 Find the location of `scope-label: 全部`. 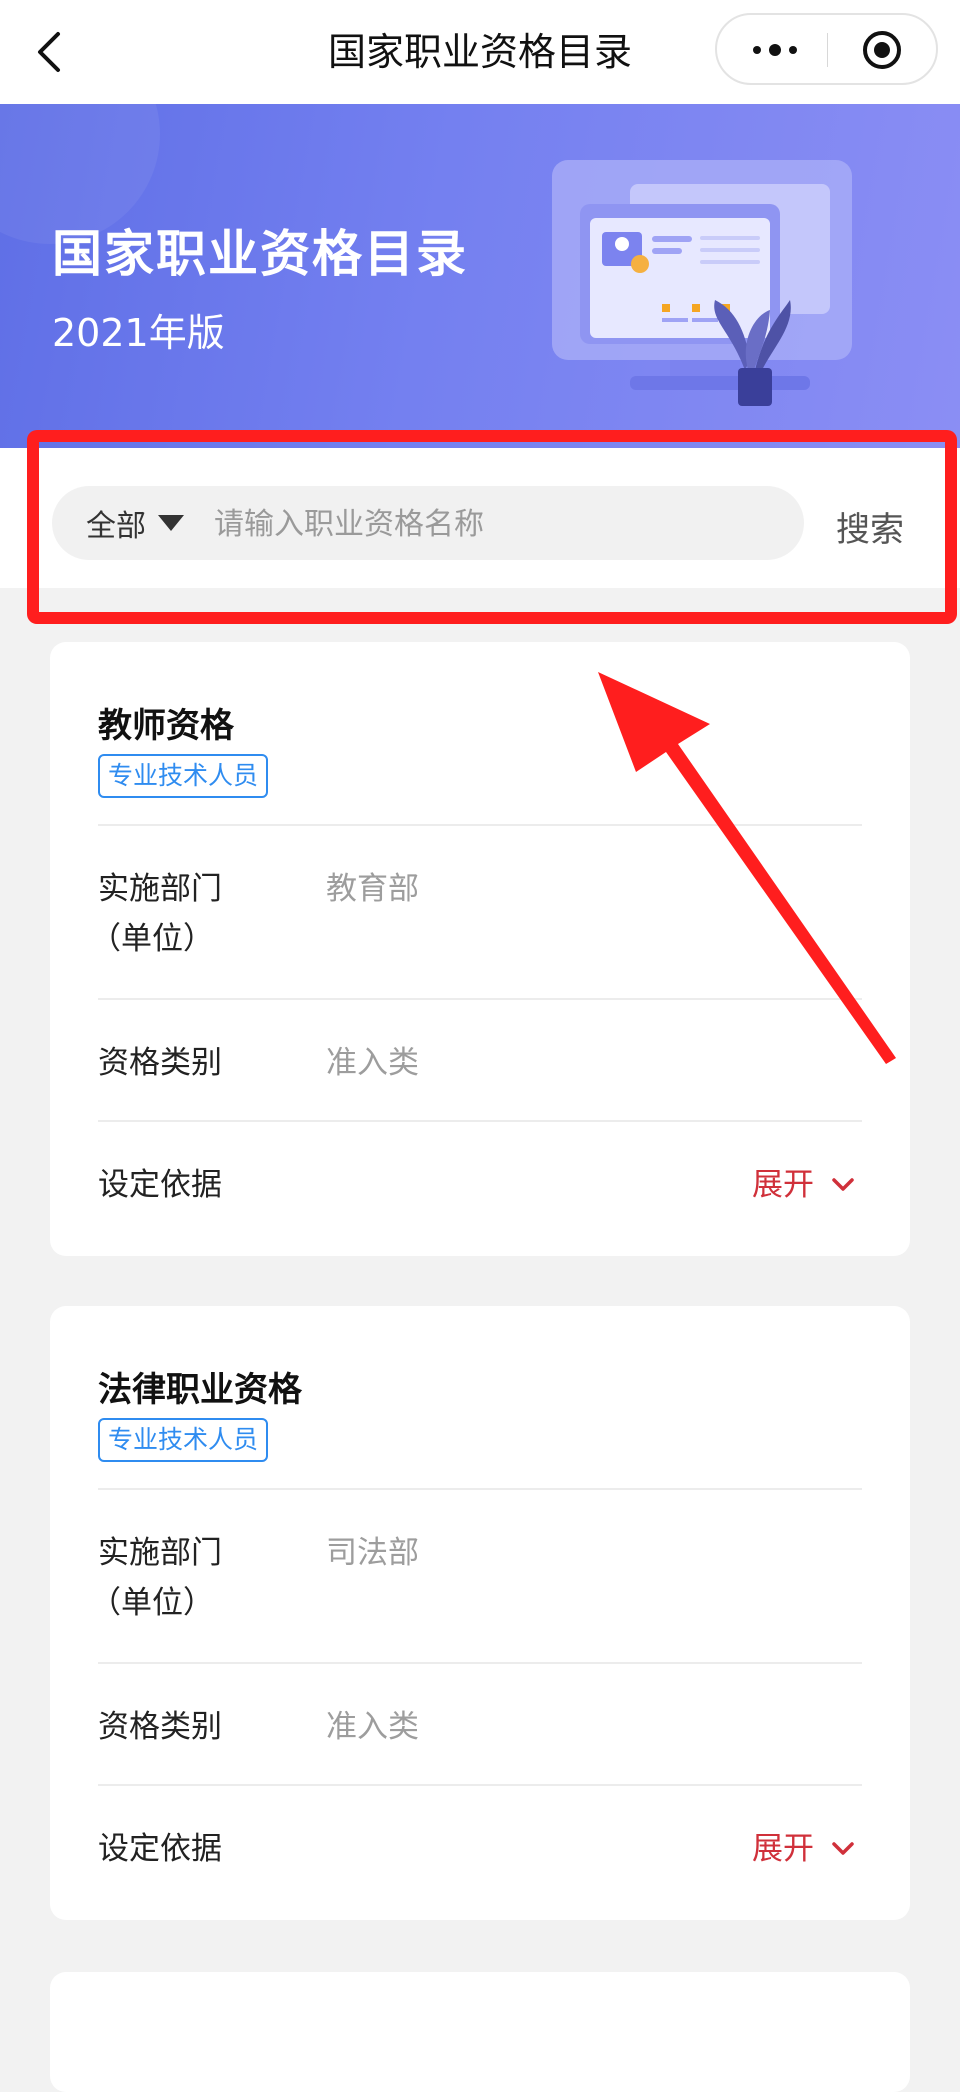

scope-label: 全部 is located at coordinates (116, 526).